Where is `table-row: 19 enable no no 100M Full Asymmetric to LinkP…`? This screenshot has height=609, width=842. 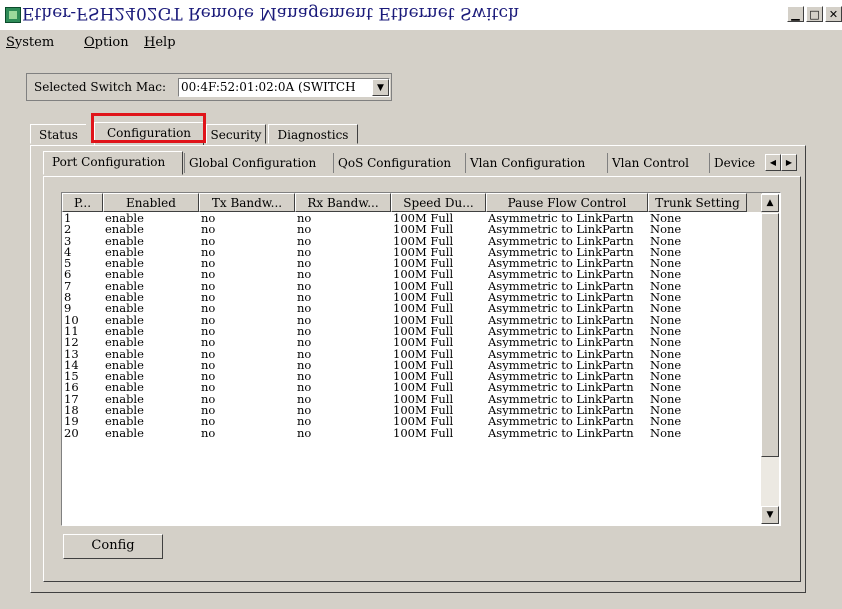
table-row: 19 enable no no 100M Full Asymmetric to LinkP… is located at coordinates (412, 421).